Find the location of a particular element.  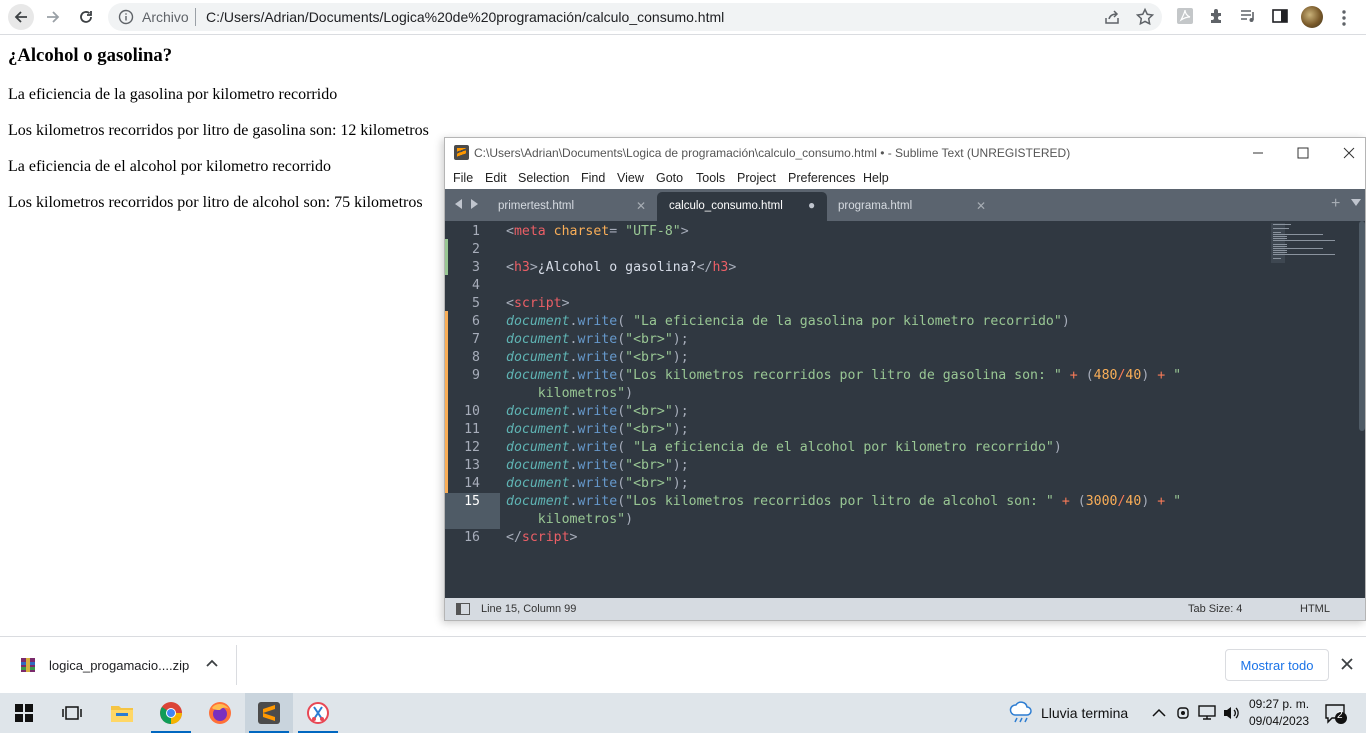

tab-size-selector: Tab Size: 4 is located at coordinates (1215, 609).